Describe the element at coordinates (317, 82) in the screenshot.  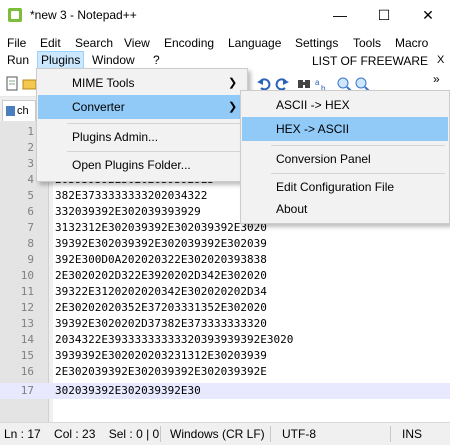
I see `svg-text: a` at that location.